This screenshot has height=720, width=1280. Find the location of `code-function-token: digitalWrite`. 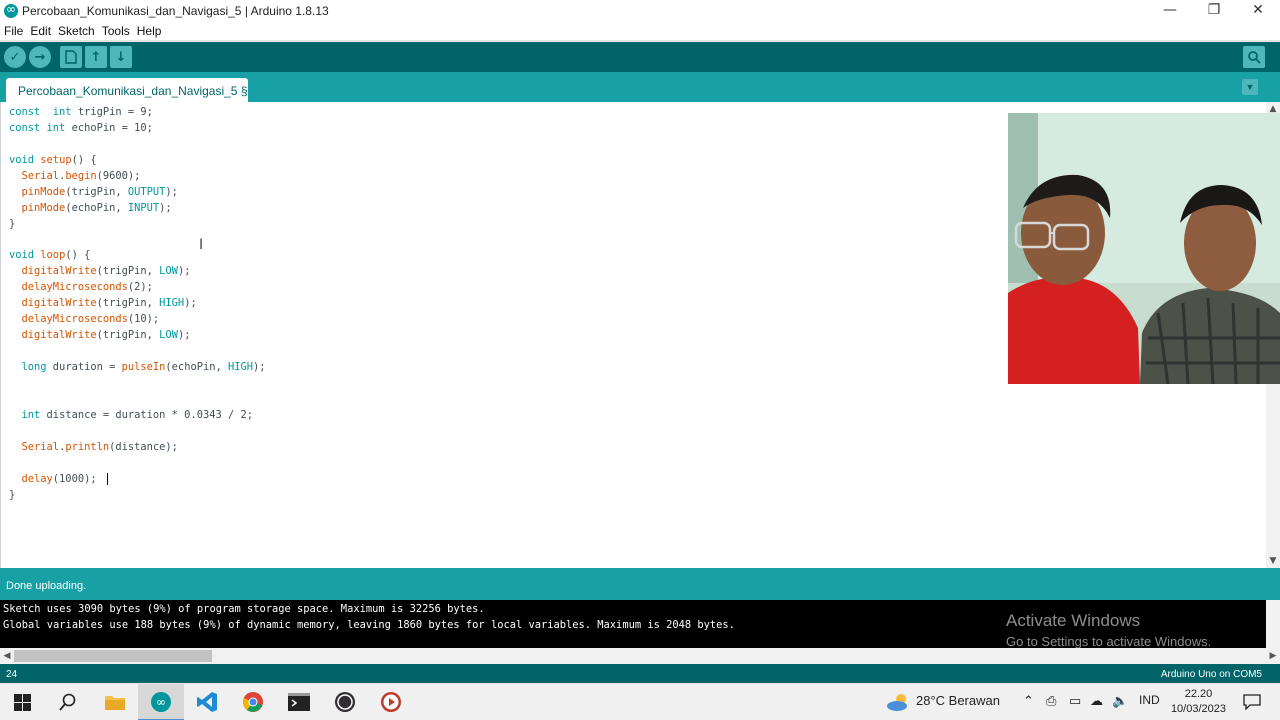

code-function-token: digitalWrite is located at coordinates (59, 335).